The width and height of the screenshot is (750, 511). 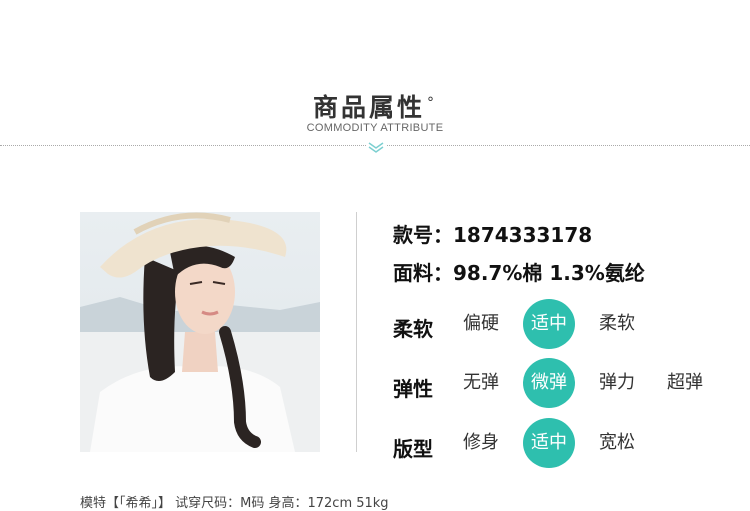 I want to click on attr-option-elasticity-2: 微弹, so click(x=549, y=383).